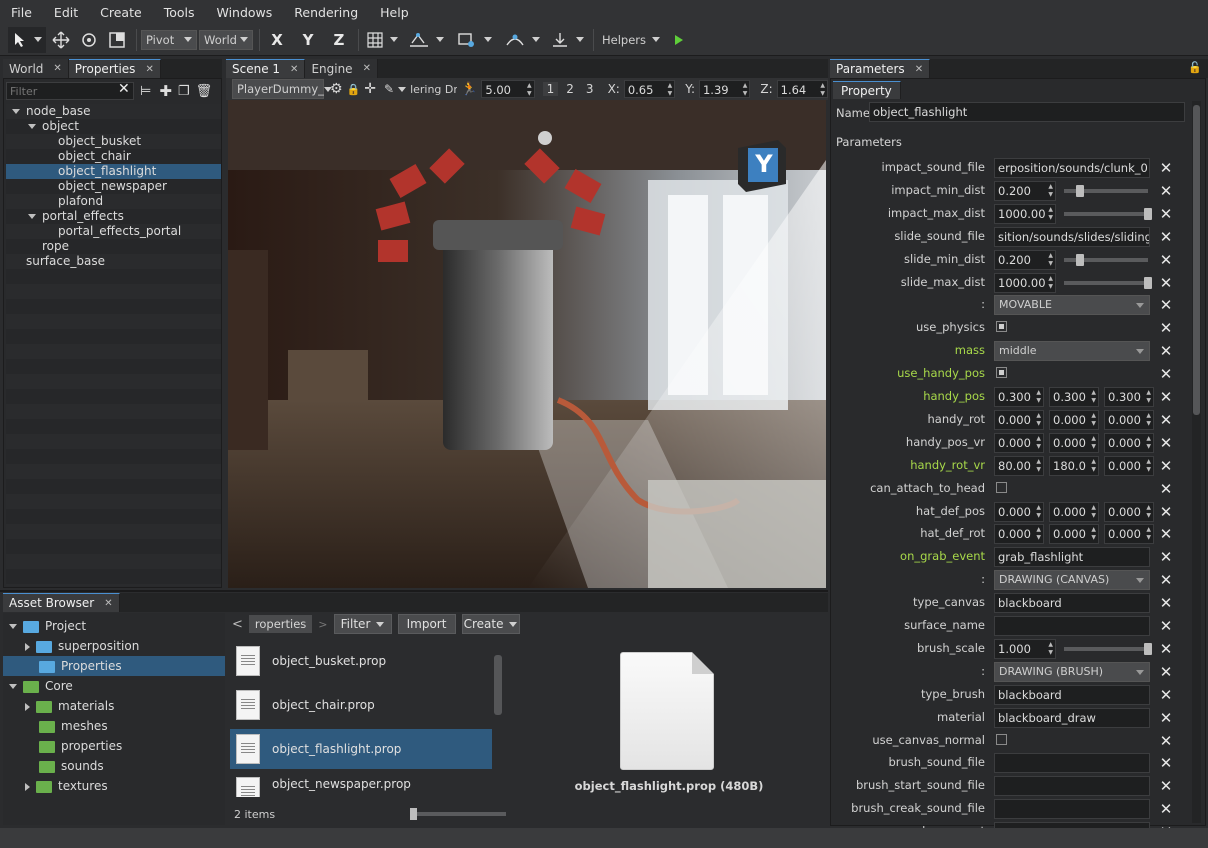 This screenshot has width=1208, height=848. Describe the element at coordinates (280, 624) in the screenshot. I see `breadcrumb: roperties` at that location.